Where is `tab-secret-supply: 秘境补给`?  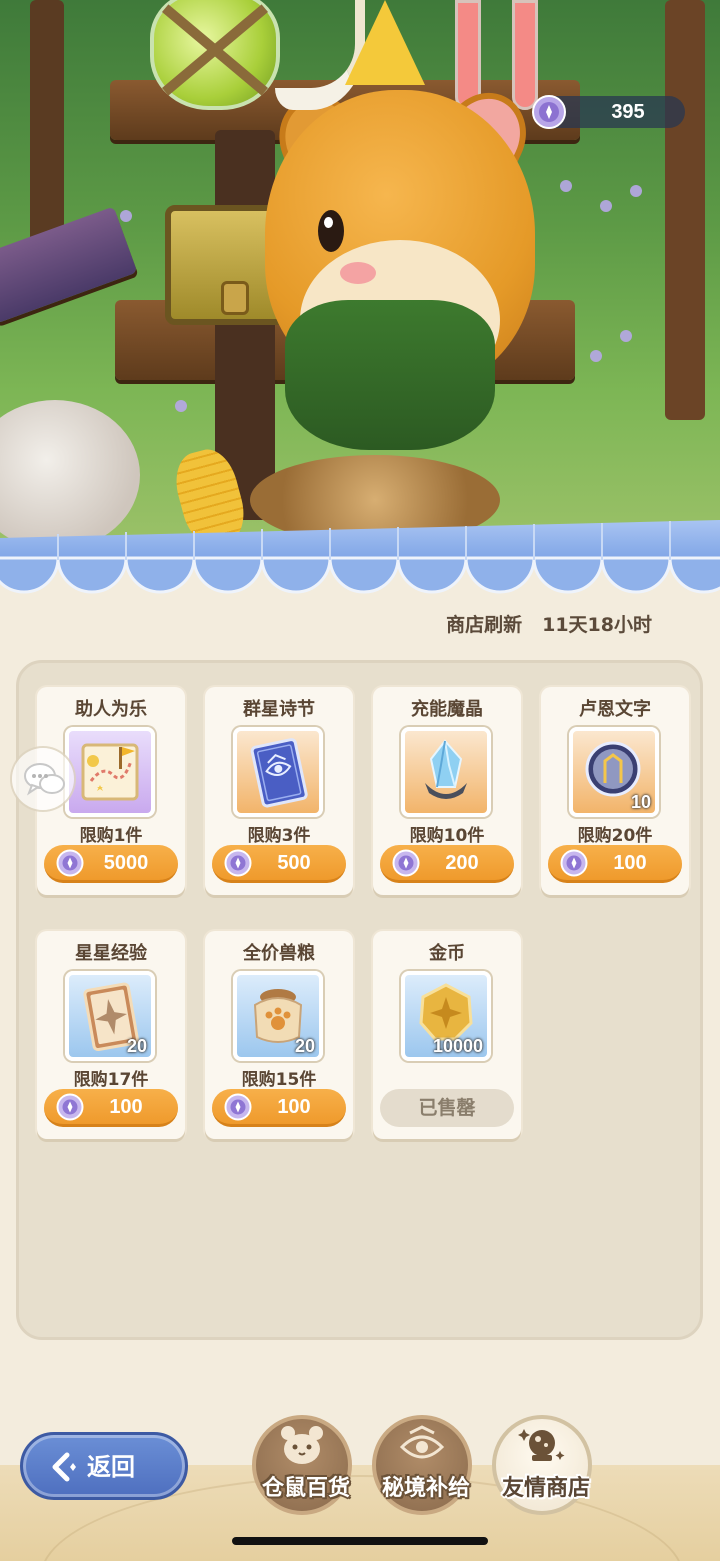 tab-secret-supply: 秘境补给 is located at coordinates (426, 1469).